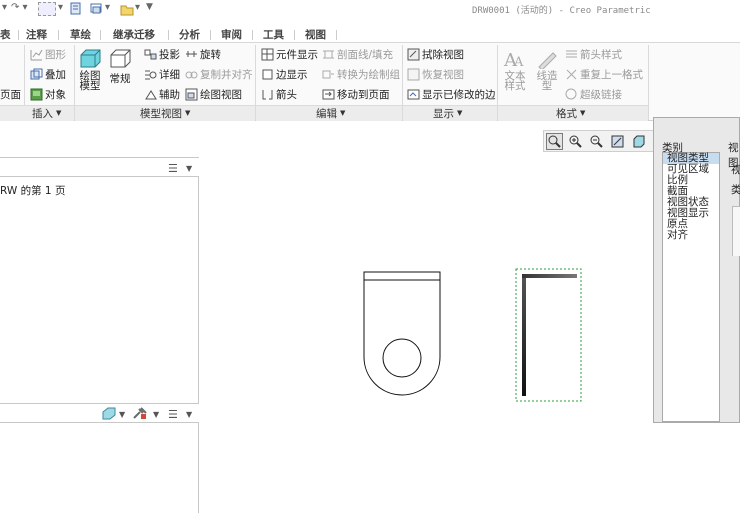 This screenshot has height=513, width=740. Describe the element at coordinates (328, 94) in the screenshot. I see `move-to-page-icon` at that location.